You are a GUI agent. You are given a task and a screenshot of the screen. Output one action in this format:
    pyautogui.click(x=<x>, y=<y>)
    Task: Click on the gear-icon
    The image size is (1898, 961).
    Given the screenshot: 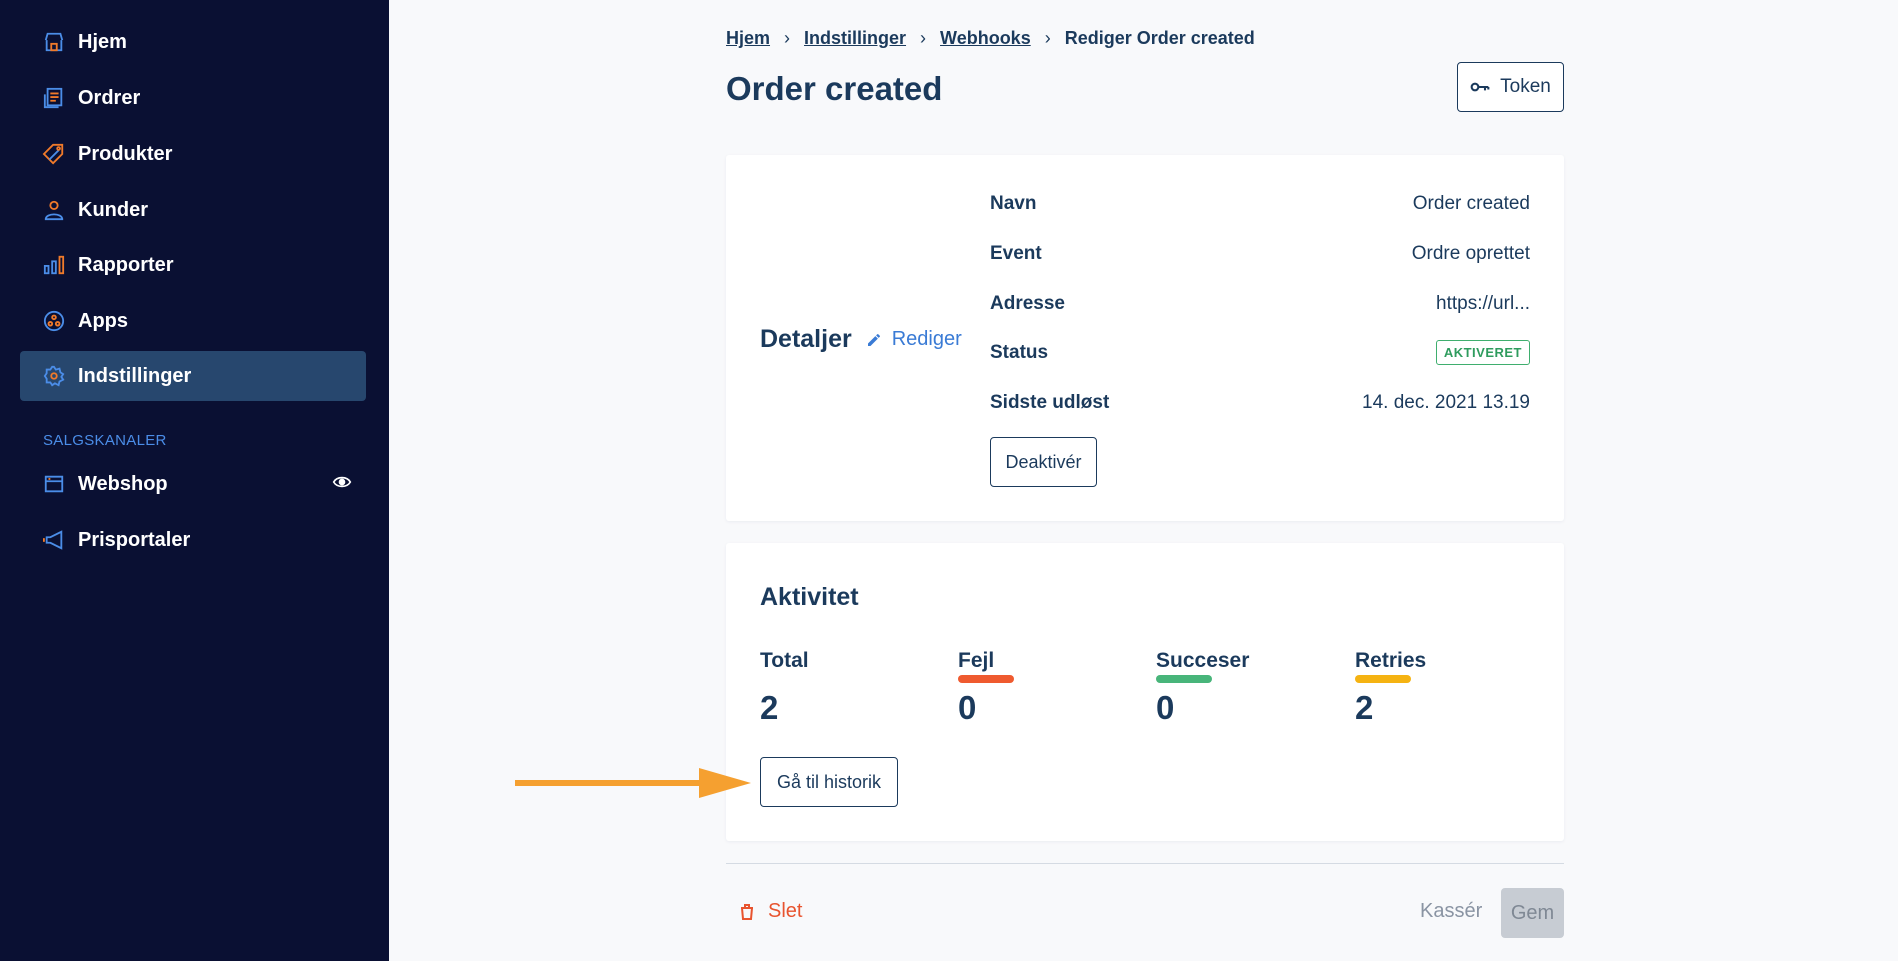 What is the action you would take?
    pyautogui.click(x=54, y=376)
    